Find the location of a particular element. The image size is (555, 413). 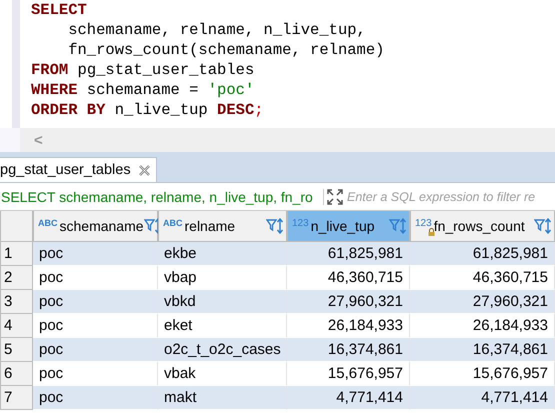

row-number: 3 is located at coordinates (16, 302).